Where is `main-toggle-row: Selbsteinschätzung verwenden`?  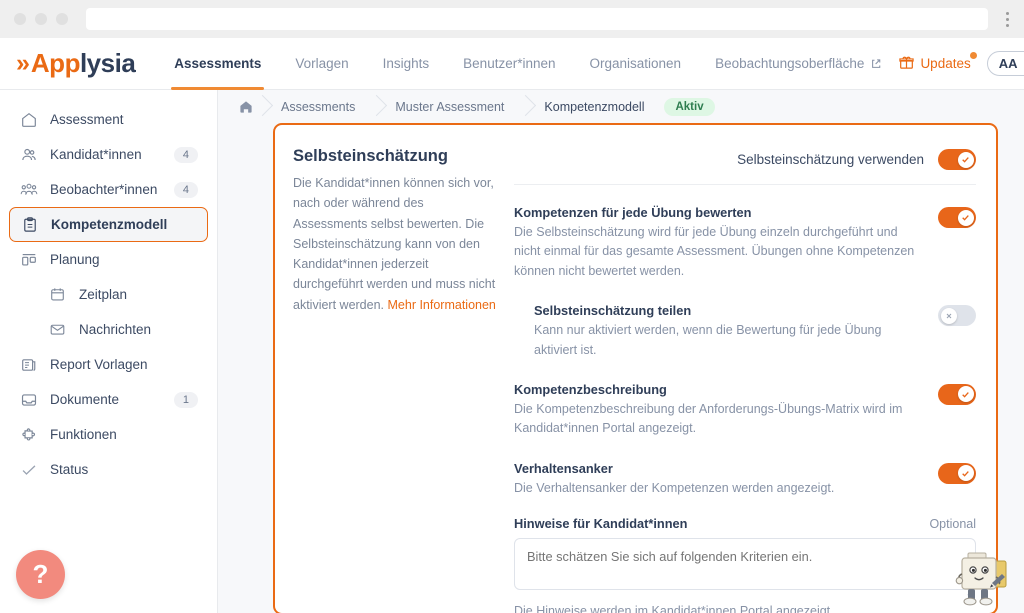
main-toggle-row: Selbsteinschätzung verwenden is located at coordinates (745, 163).